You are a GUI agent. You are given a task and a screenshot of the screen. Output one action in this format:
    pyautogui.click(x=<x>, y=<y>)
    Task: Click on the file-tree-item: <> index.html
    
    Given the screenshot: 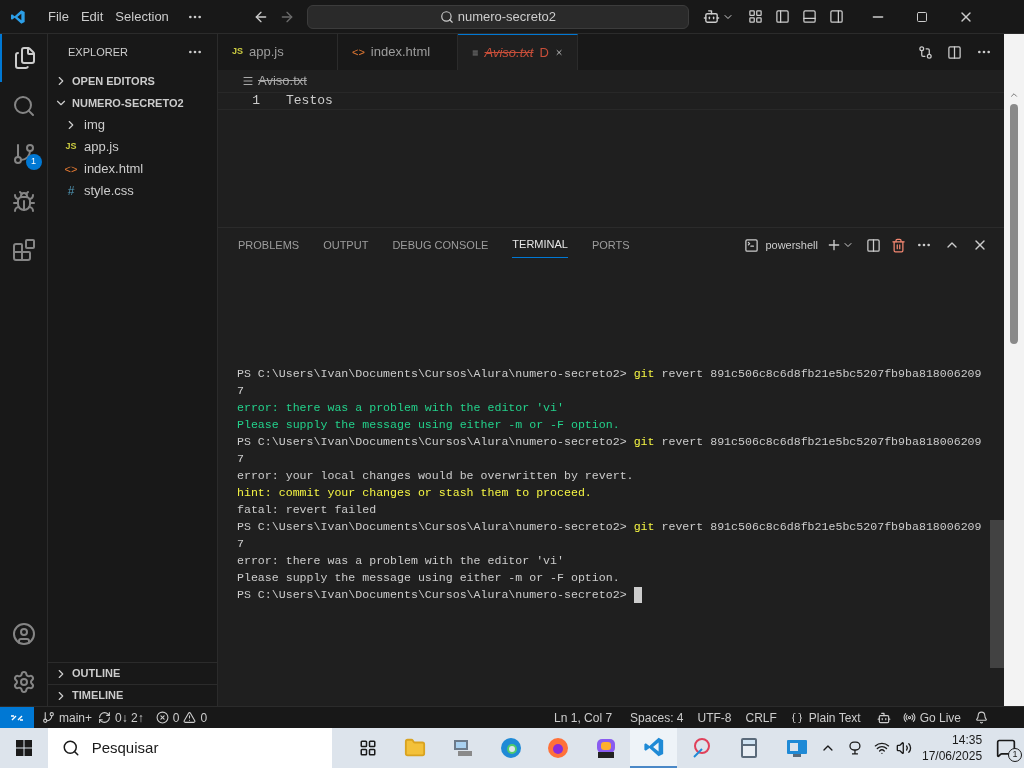 What is the action you would take?
    pyautogui.click(x=132, y=169)
    